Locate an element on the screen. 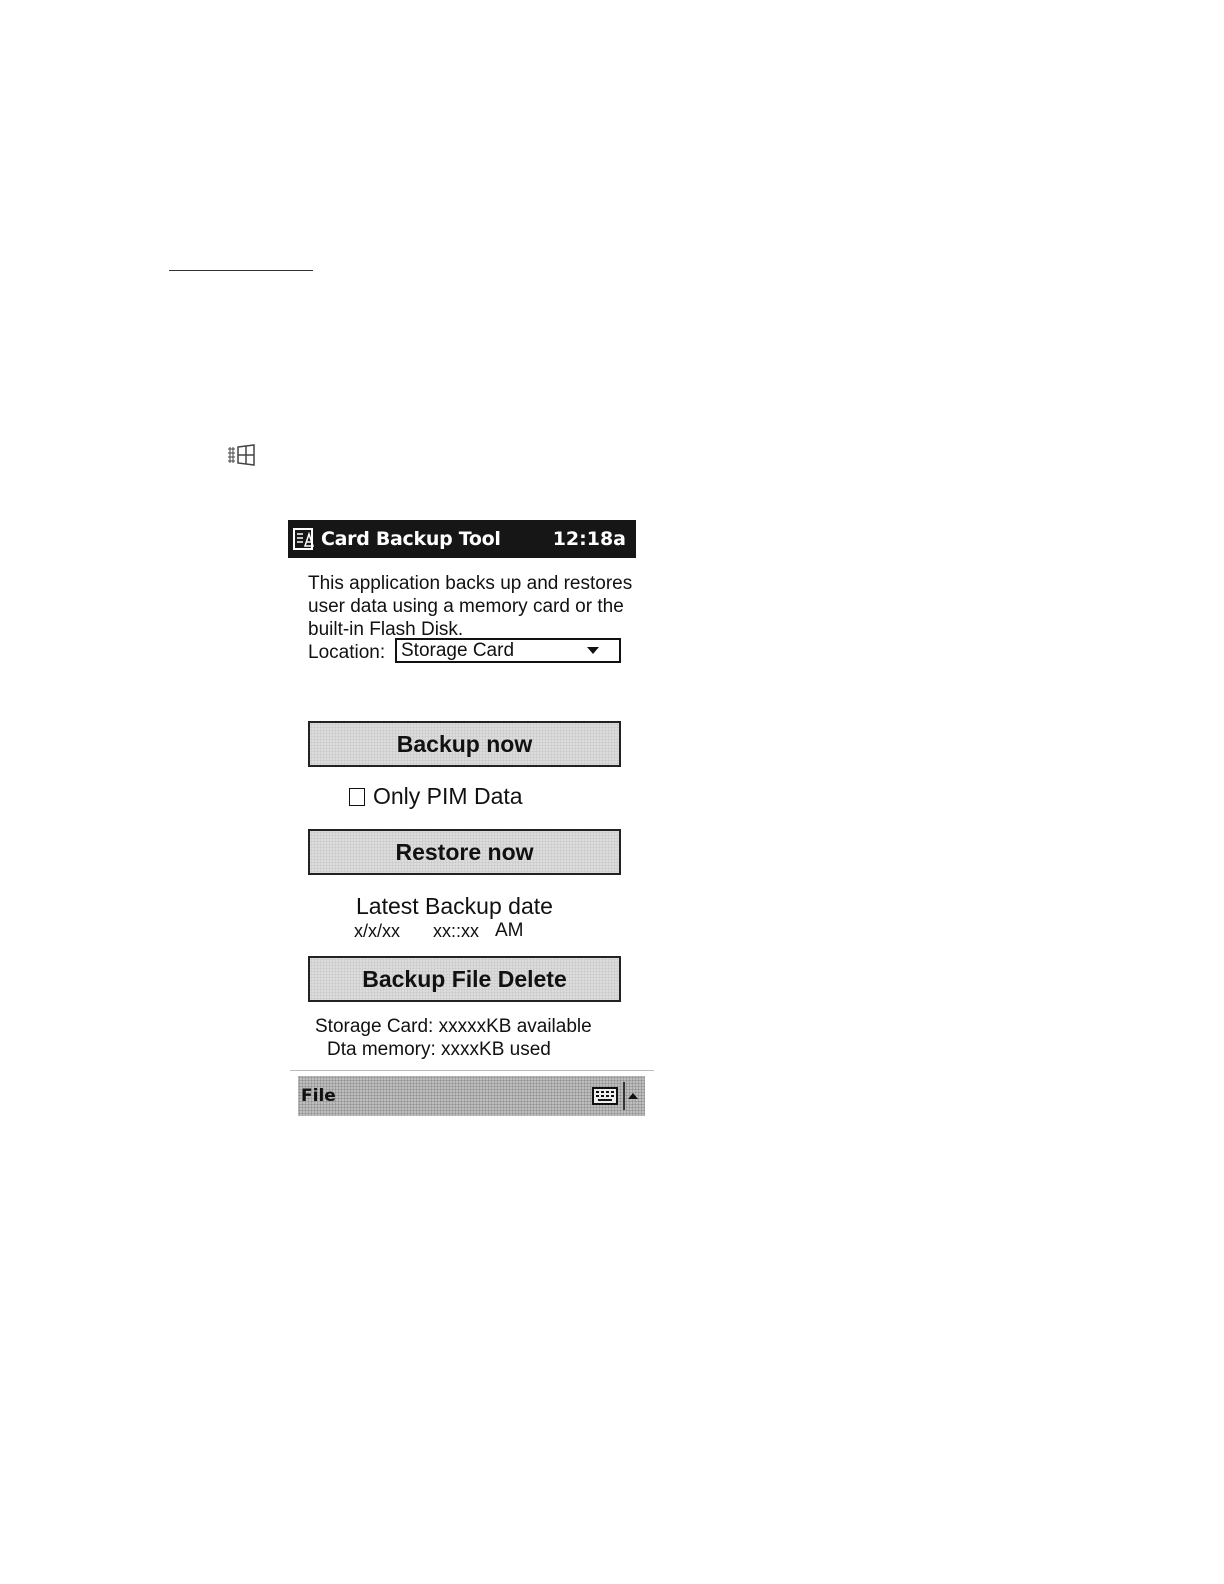  restore-now-button: Restore now is located at coordinates (464, 852).